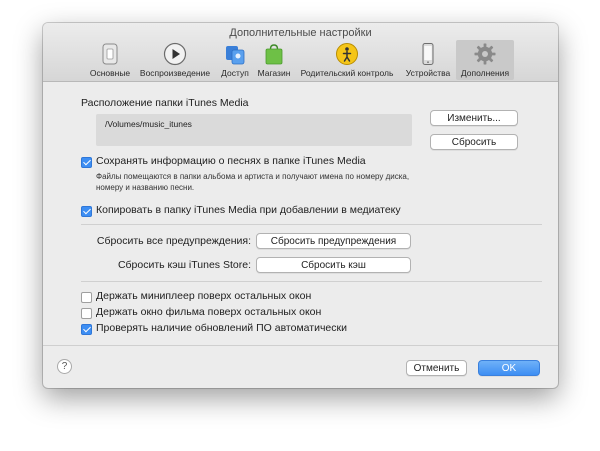  What do you see at coordinates (86, 329) in the screenshot?
I see `auto-updates-checkbox` at bounding box center [86, 329].